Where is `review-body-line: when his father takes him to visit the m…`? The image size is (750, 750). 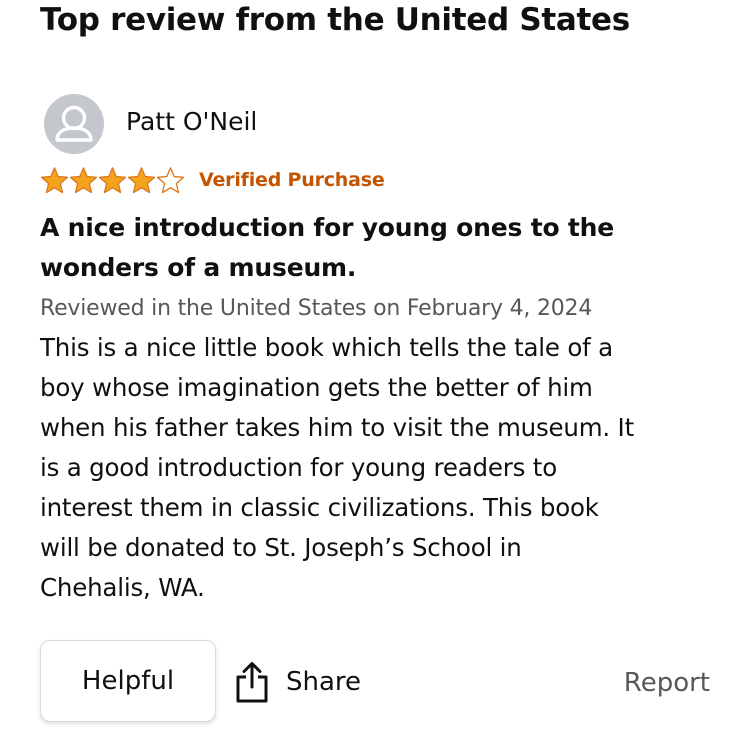
review-body-line: when his father takes him to visit the m… is located at coordinates (337, 427).